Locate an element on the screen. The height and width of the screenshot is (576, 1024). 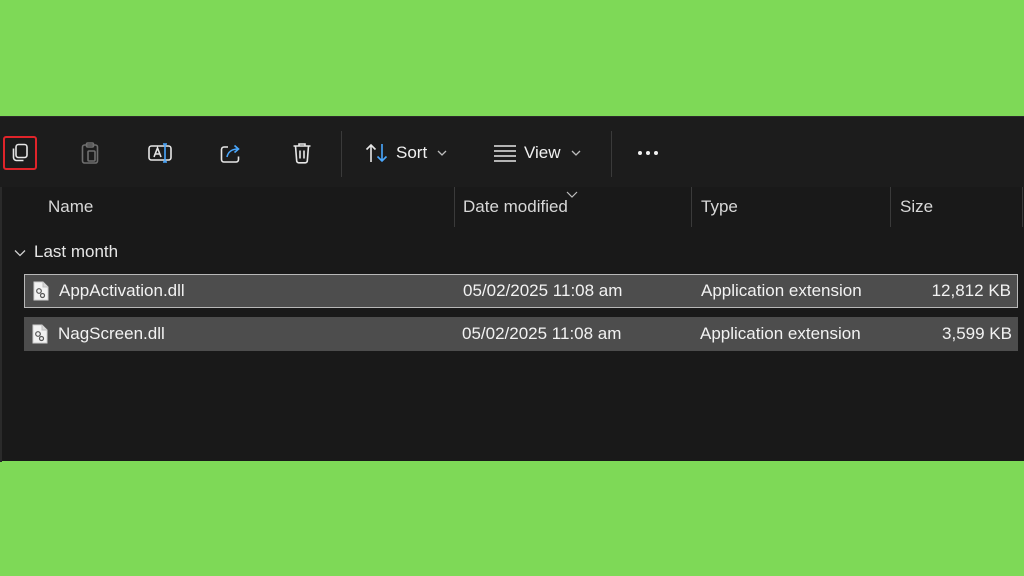
view-label: View is located at coordinates (542, 152).